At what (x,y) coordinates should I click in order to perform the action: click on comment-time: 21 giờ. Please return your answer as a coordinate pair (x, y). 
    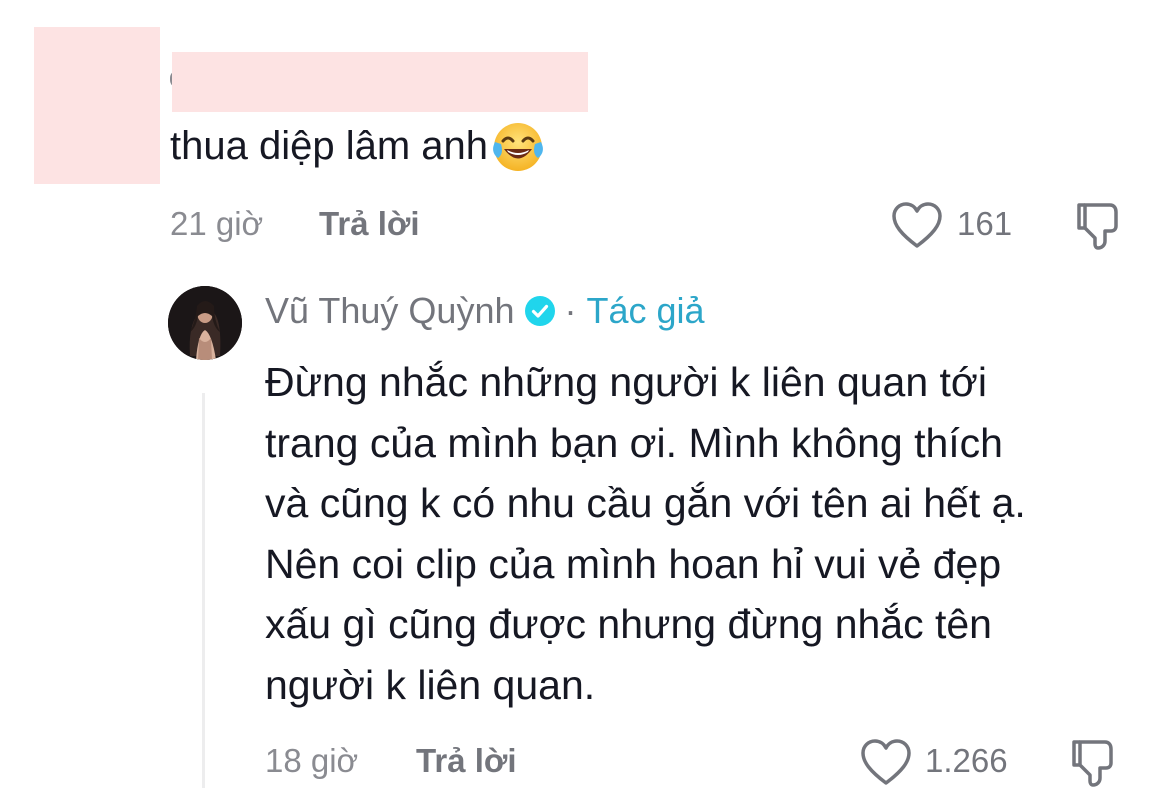
    Looking at the image, I should click on (217, 223).